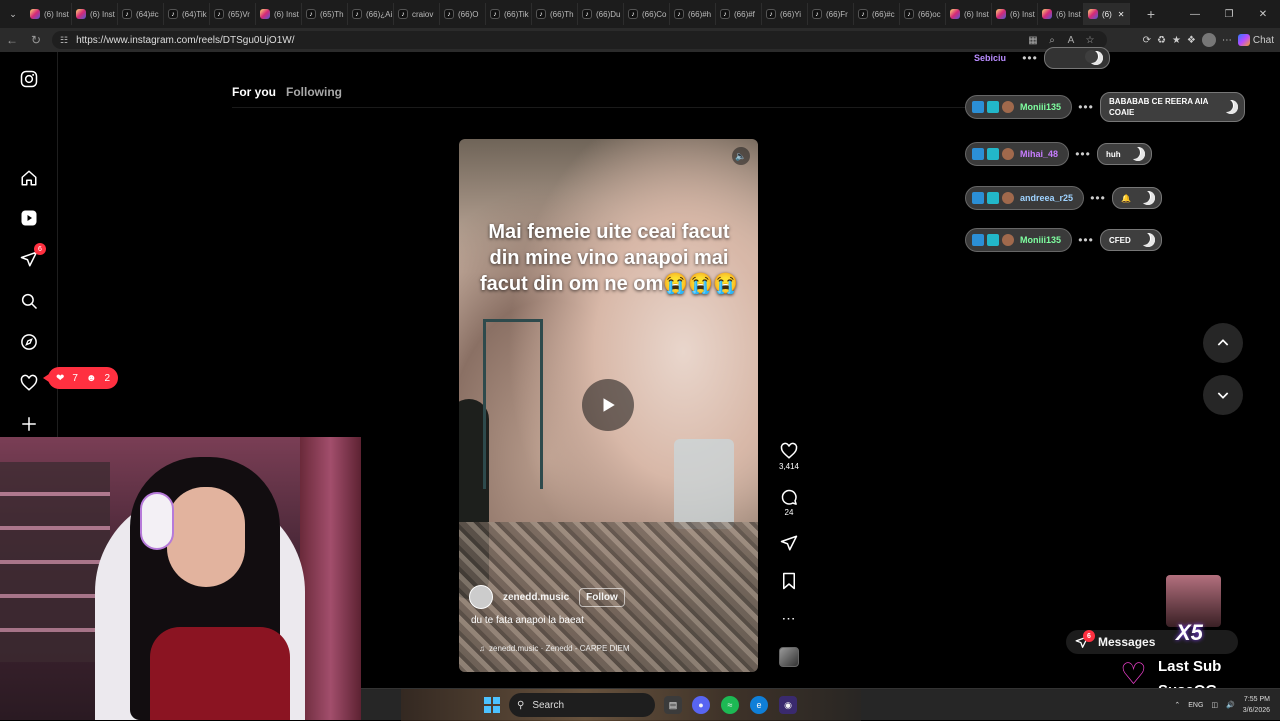  I want to click on browser-tab: ♪ (65)Th, so click(325, 14).